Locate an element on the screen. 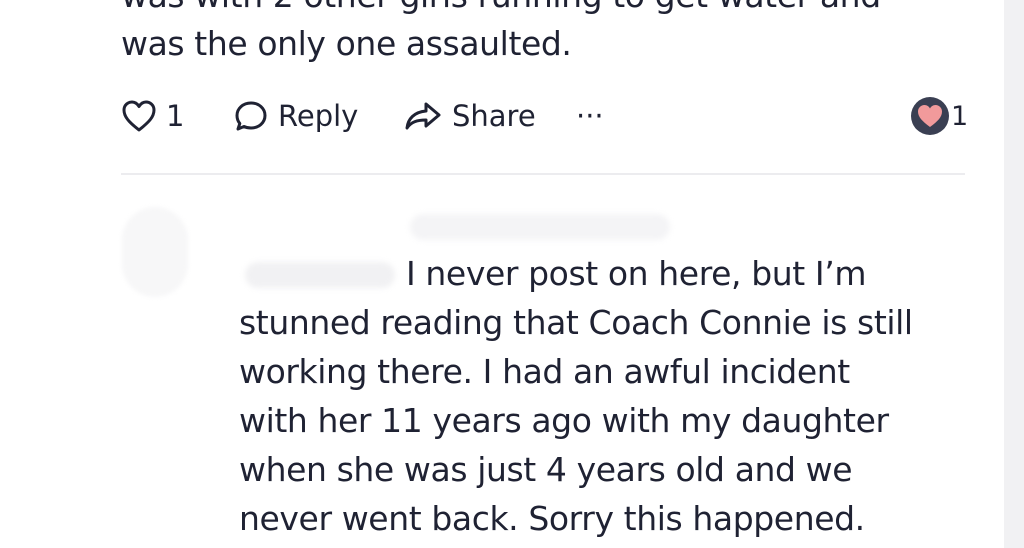 The image size is (1024, 548). reaction-count: 1 is located at coordinates (960, 116).